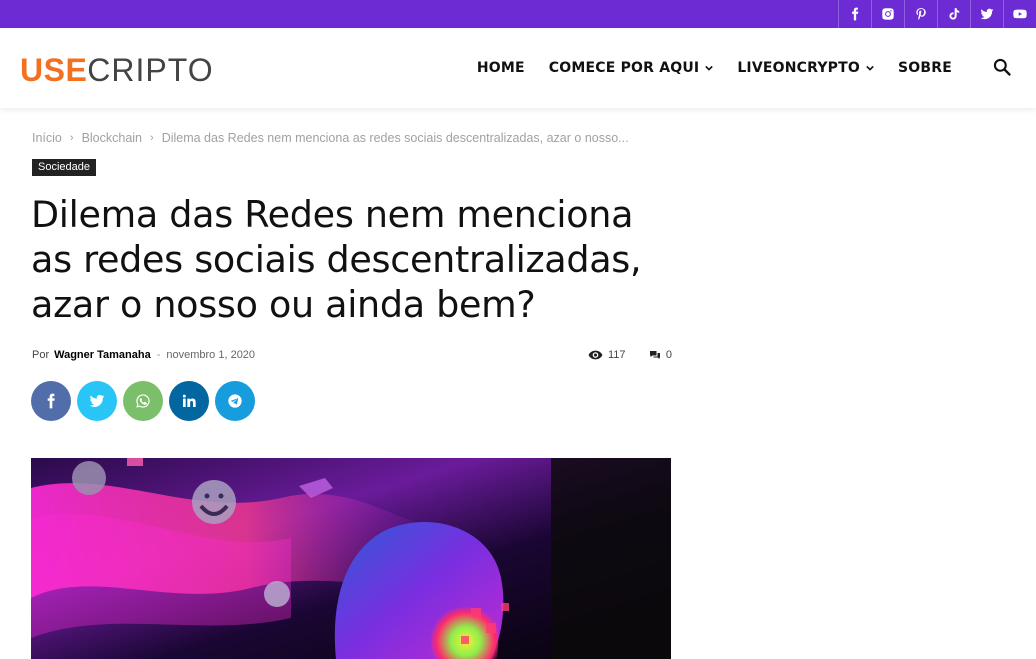  Describe the element at coordinates (607, 355) in the screenshot. I see `views-count: 117` at that location.